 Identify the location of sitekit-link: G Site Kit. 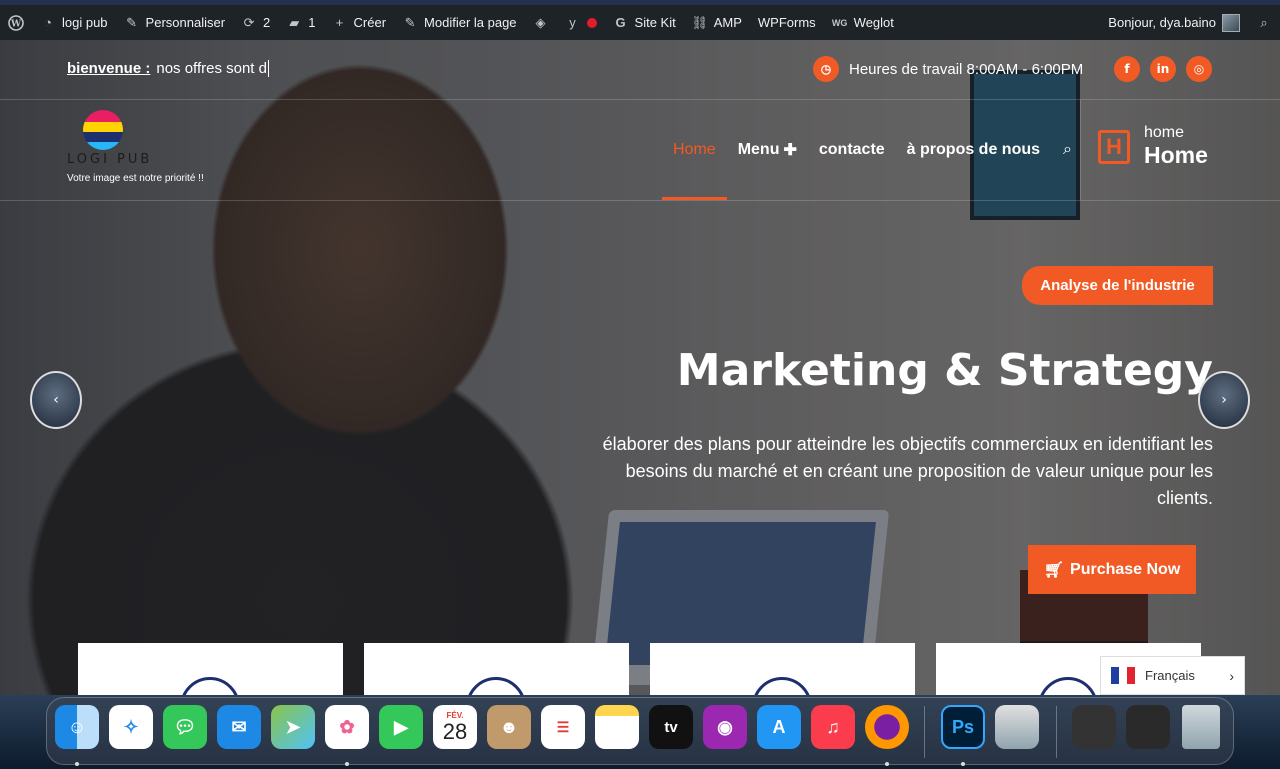
(644, 22).